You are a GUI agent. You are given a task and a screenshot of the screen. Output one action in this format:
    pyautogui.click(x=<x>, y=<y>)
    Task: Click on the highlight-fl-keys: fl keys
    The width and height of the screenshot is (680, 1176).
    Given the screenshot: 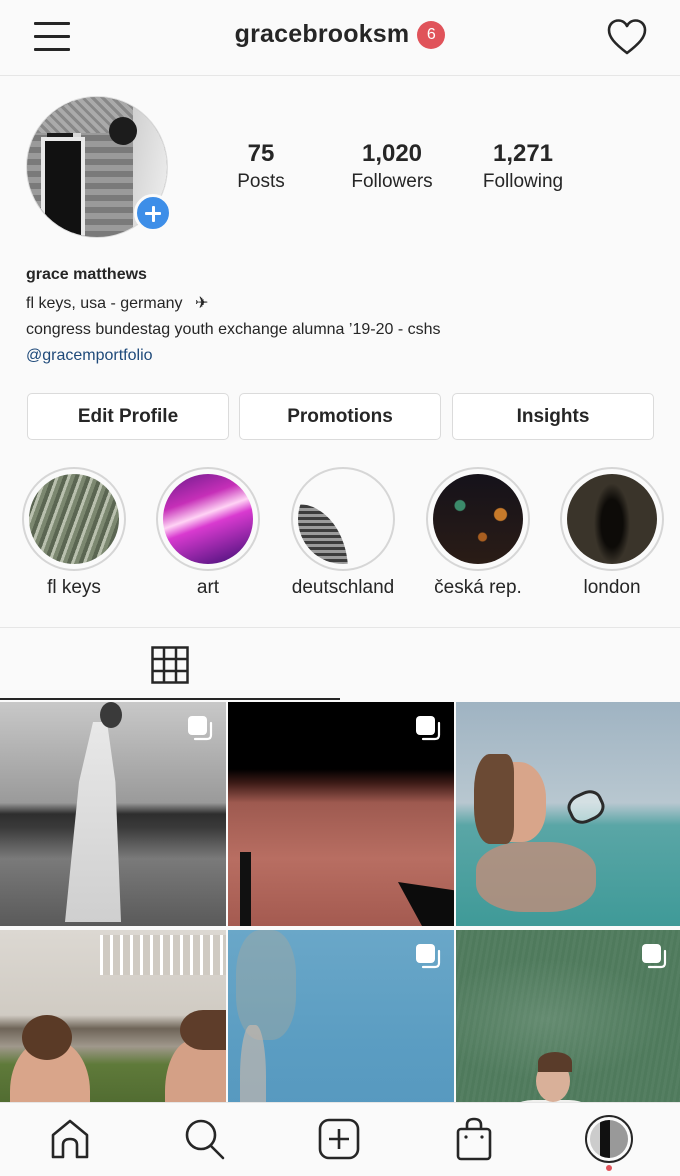 What is the action you would take?
    pyautogui.click(x=74, y=533)
    